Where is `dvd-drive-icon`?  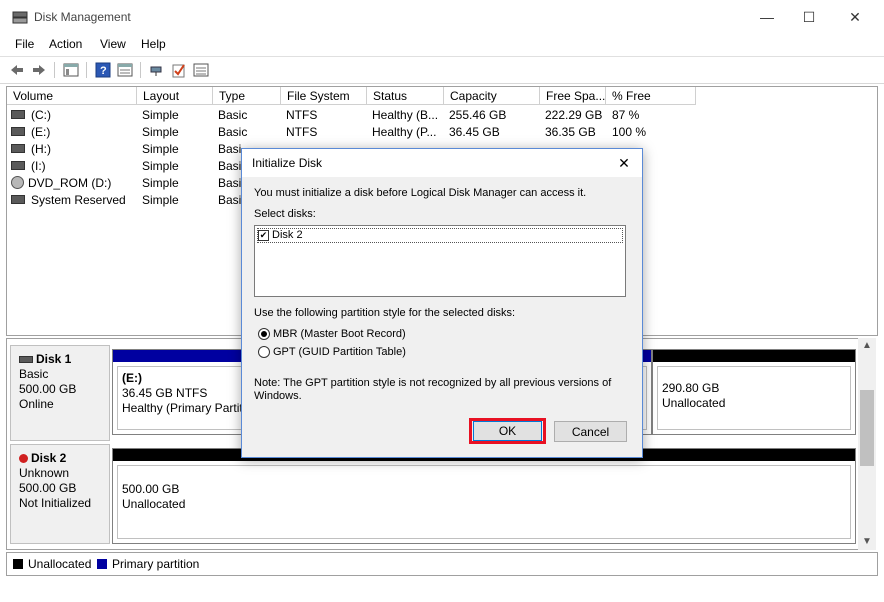
dvd-drive-icon is located at coordinates (17, 183).